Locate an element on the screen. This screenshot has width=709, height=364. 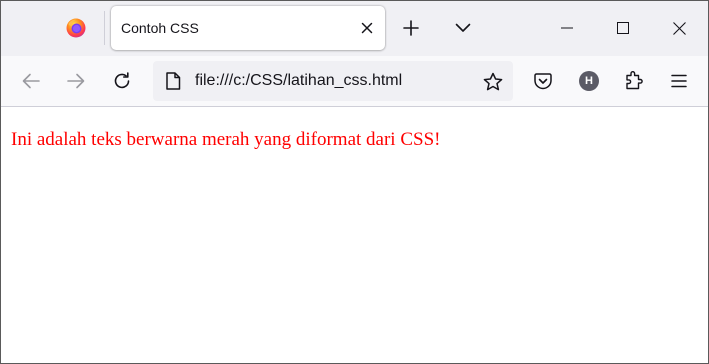
minimize-button is located at coordinates (567, 28).